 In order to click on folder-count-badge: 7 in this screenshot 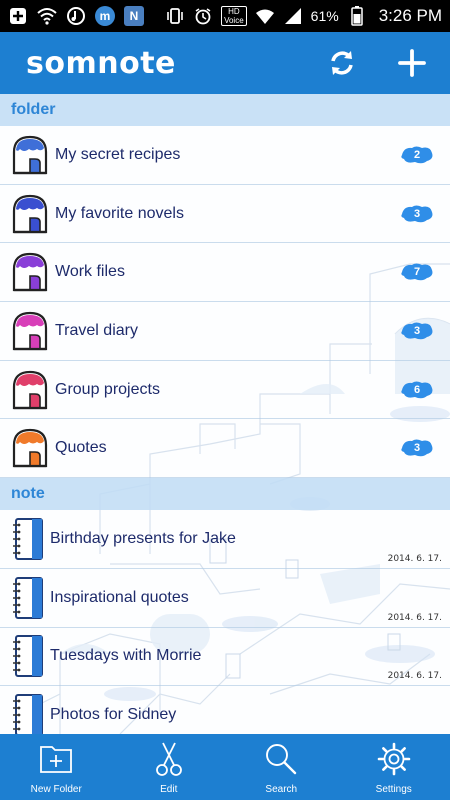, I will do `click(417, 272)`.